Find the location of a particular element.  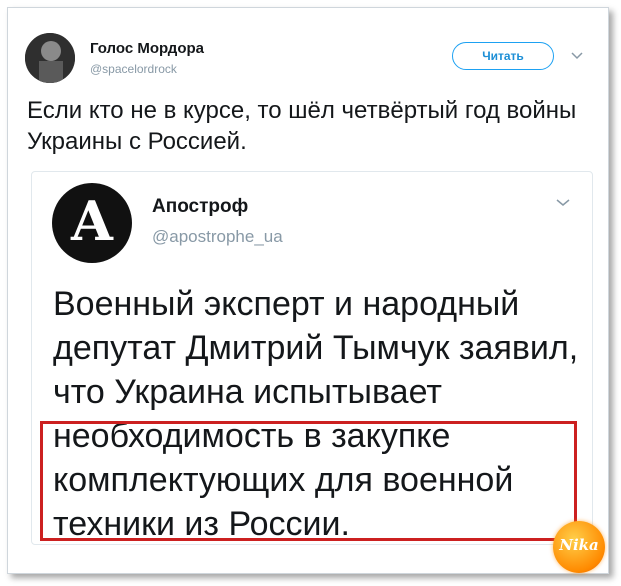

watermark-logo: Nika is located at coordinates (579, 547).